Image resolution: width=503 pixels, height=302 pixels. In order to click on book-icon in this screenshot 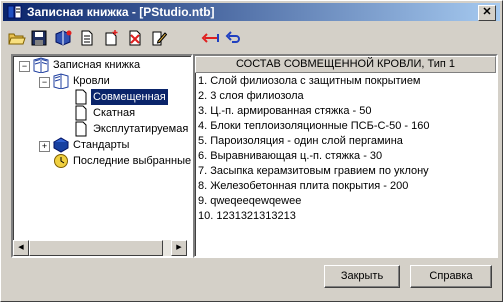, I will do `click(61, 81)`.